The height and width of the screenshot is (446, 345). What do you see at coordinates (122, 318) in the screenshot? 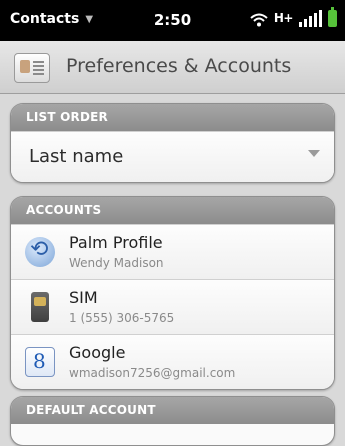
I see `account-subtitle: 1 (555) 306-5765` at bounding box center [122, 318].